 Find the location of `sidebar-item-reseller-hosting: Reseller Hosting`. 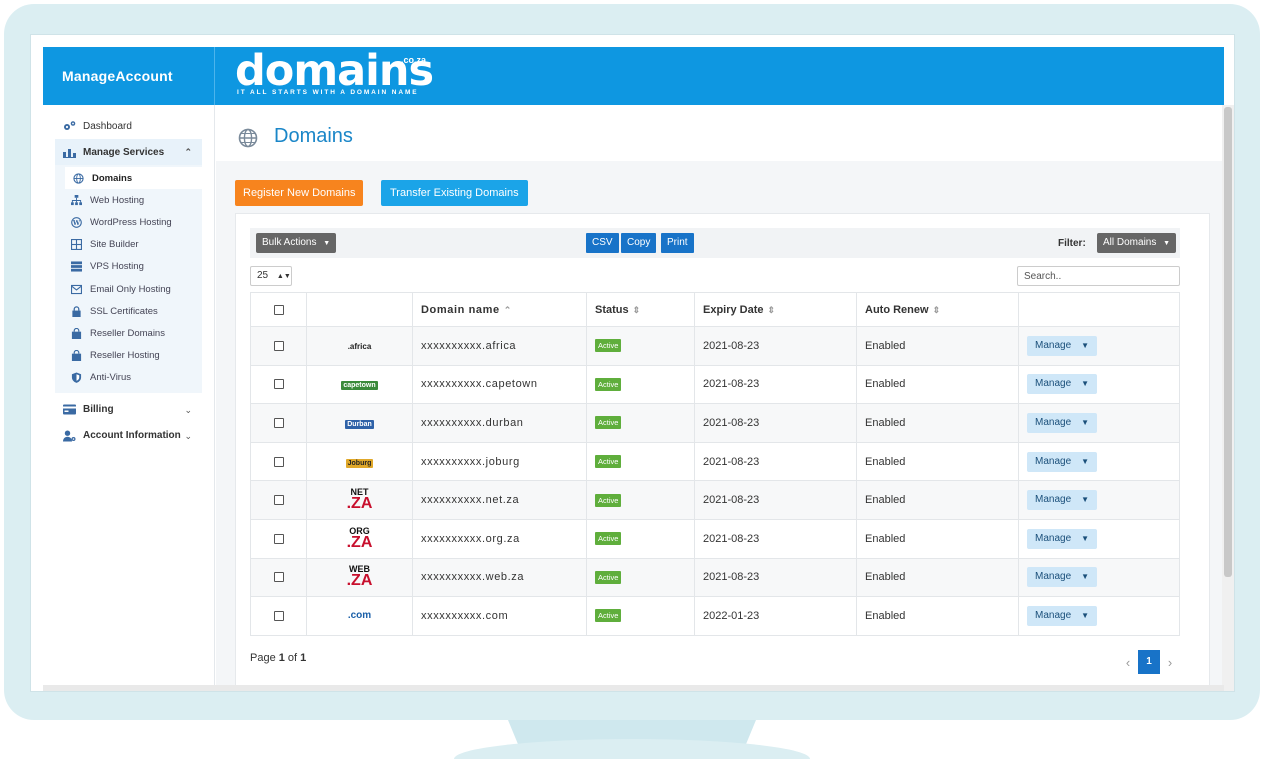

sidebar-item-reseller-hosting: Reseller Hosting is located at coordinates (128, 356).